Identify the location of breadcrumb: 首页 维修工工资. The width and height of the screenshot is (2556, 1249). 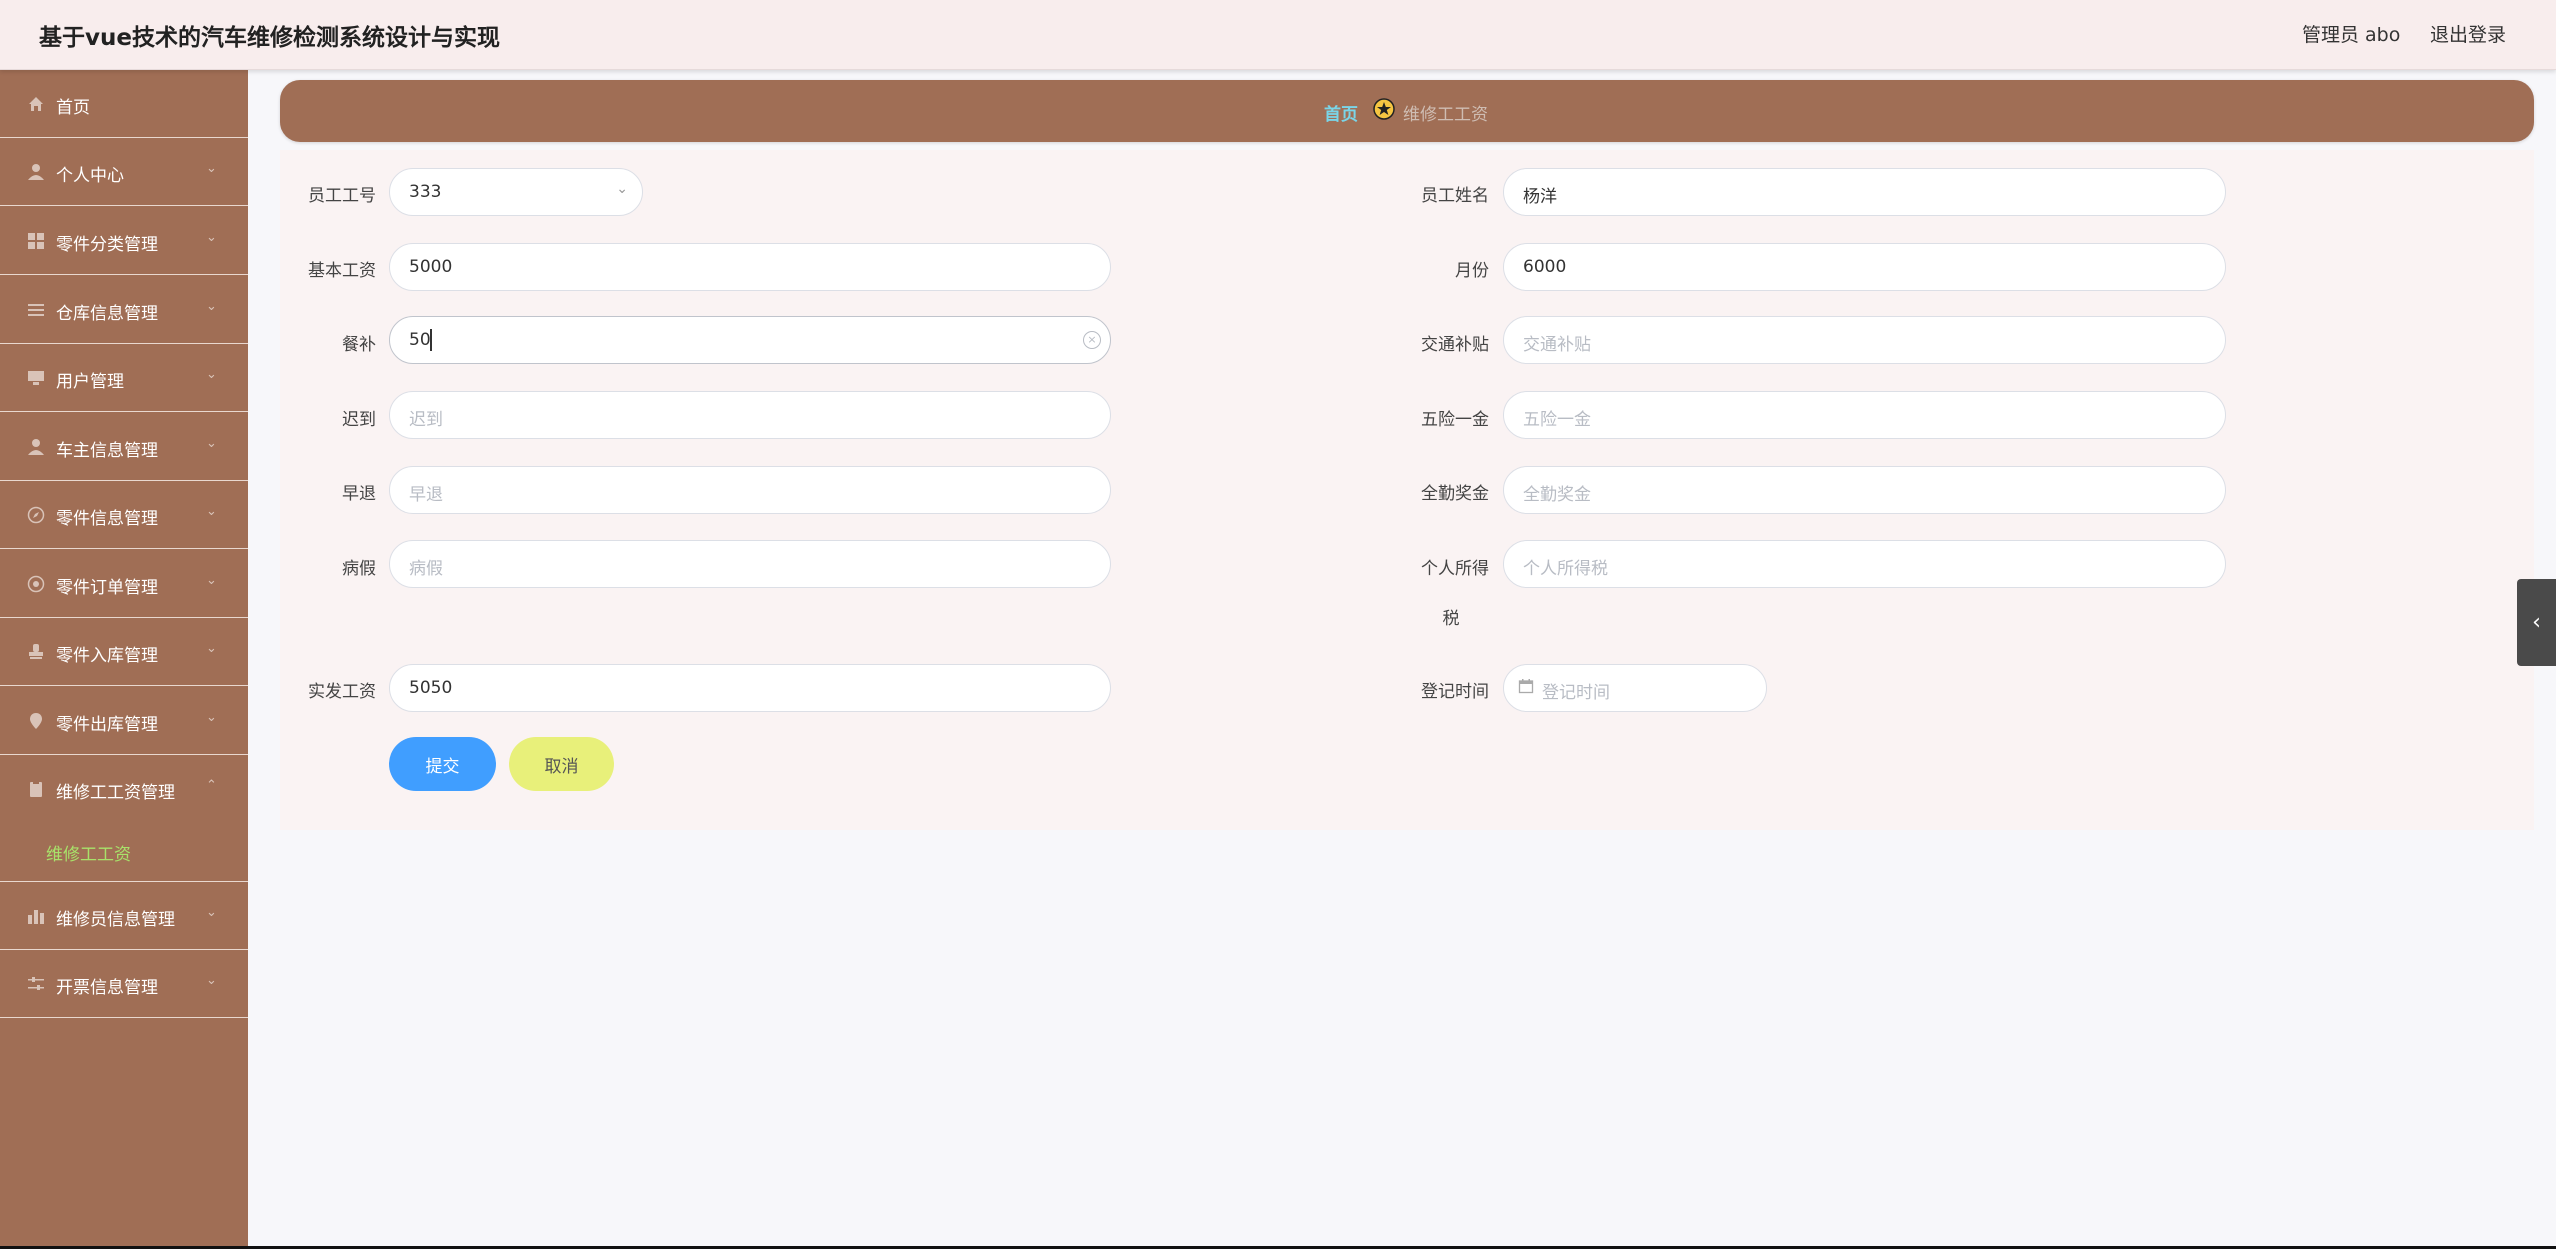
(1407, 111).